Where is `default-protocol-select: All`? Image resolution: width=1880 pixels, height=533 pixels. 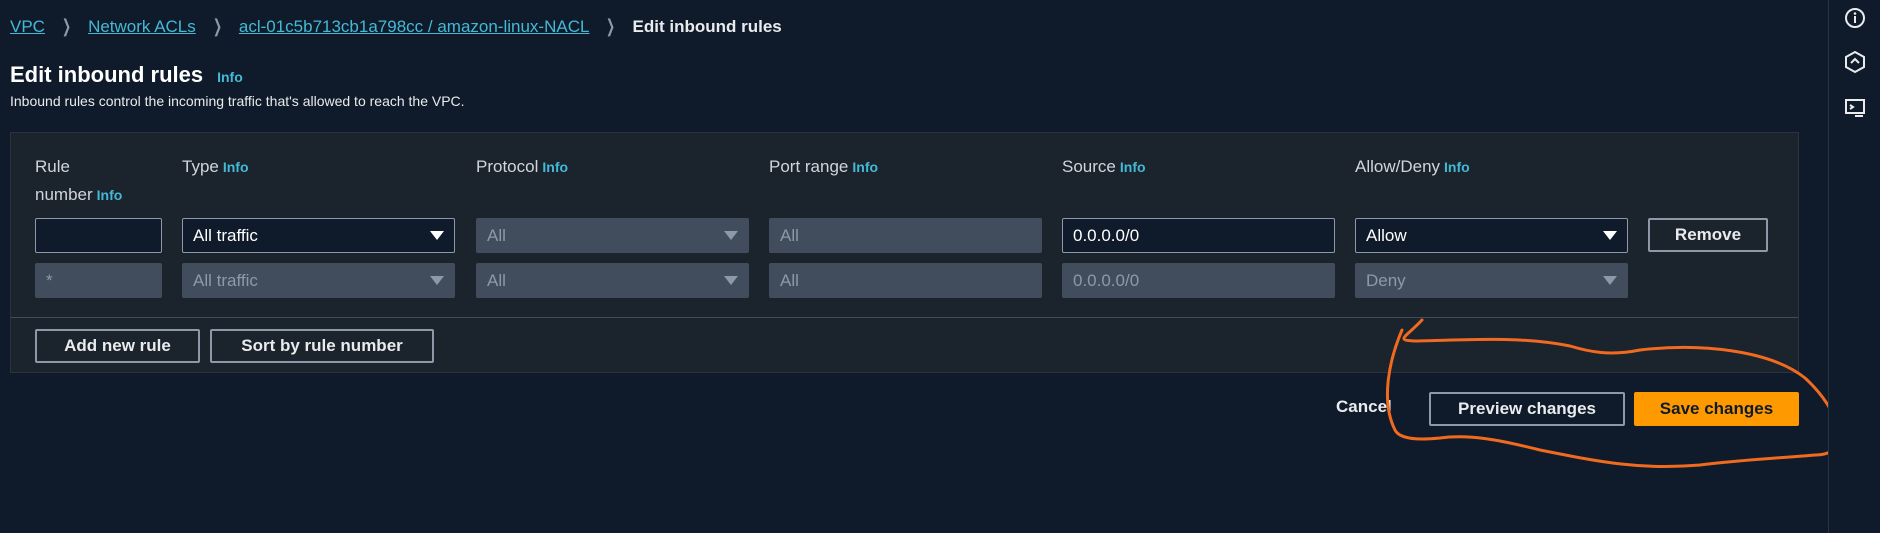
default-protocol-select: All is located at coordinates (612, 280).